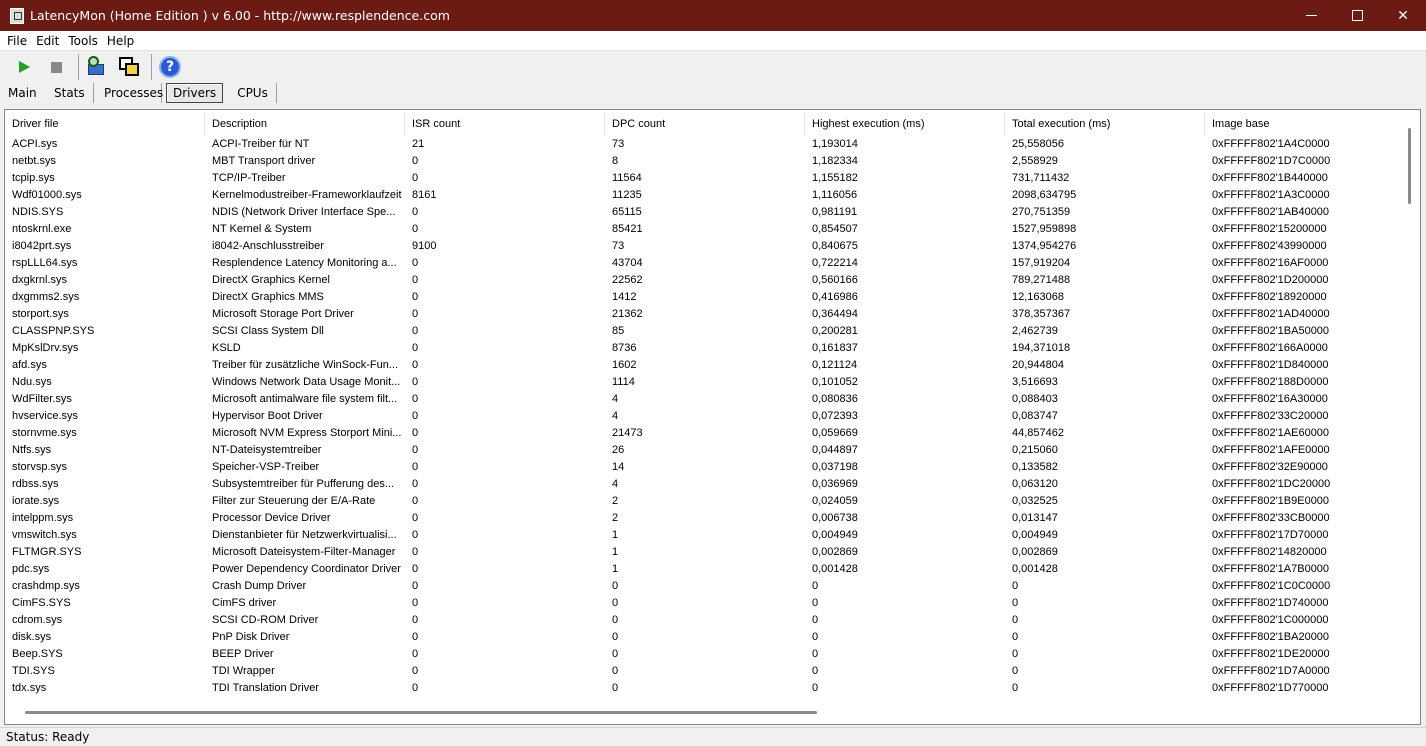  Describe the element at coordinates (421, 712) in the screenshot. I see `horizontal-scroll-thumb` at that location.